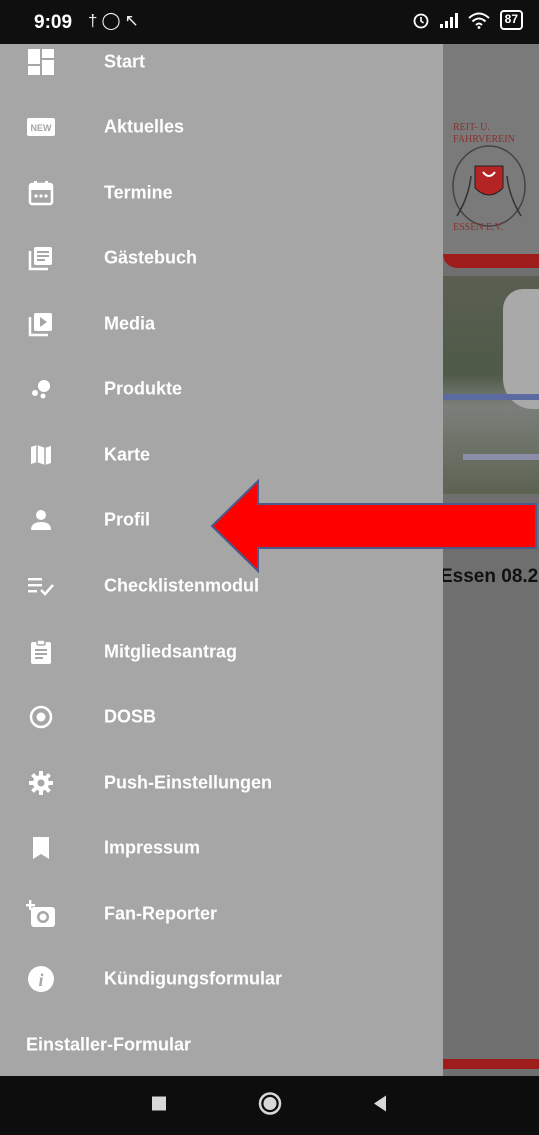 This screenshot has width=539, height=1135. I want to click on menu-item-mitgliedsantrag: Mitgliedsantrag, so click(221, 652).